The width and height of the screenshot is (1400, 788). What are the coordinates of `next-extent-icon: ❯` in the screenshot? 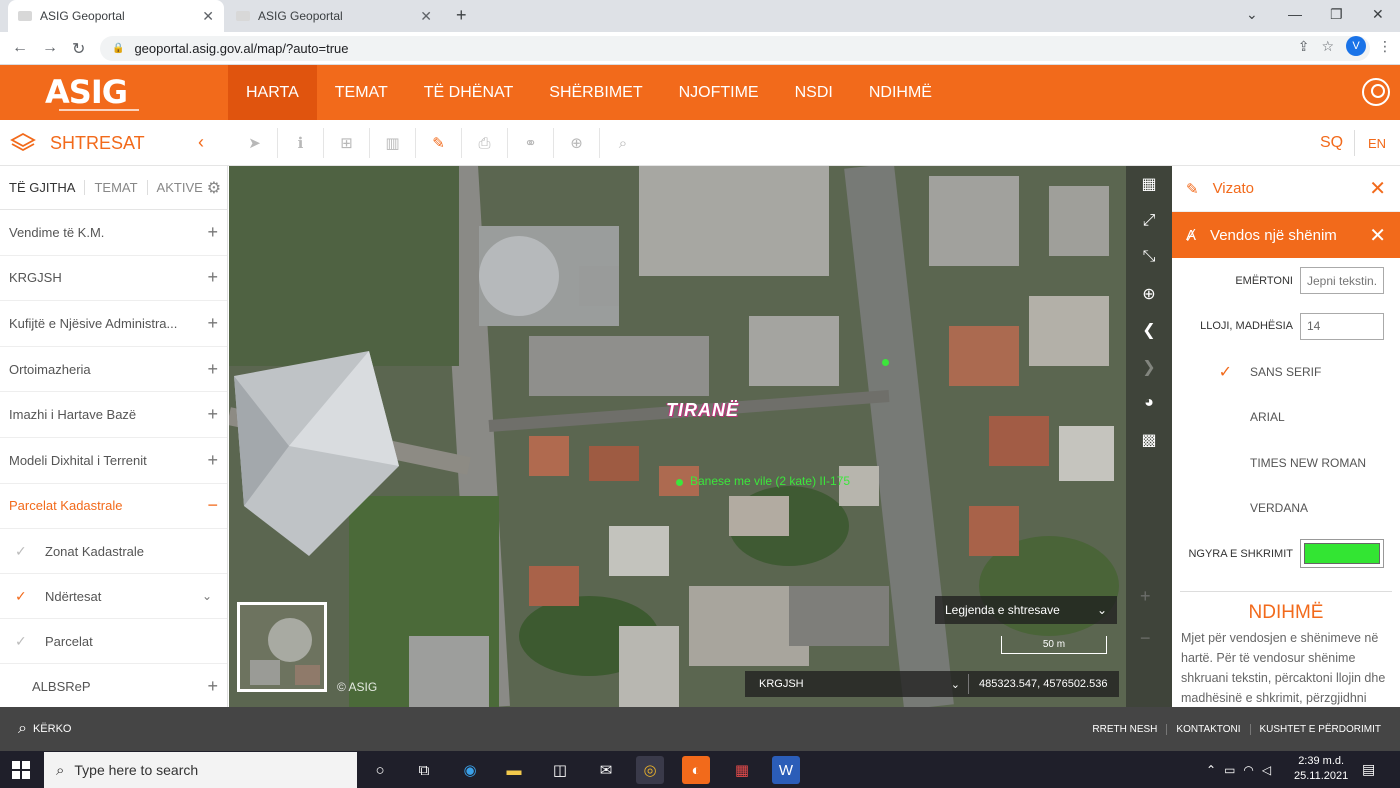 It's located at (1149, 367).